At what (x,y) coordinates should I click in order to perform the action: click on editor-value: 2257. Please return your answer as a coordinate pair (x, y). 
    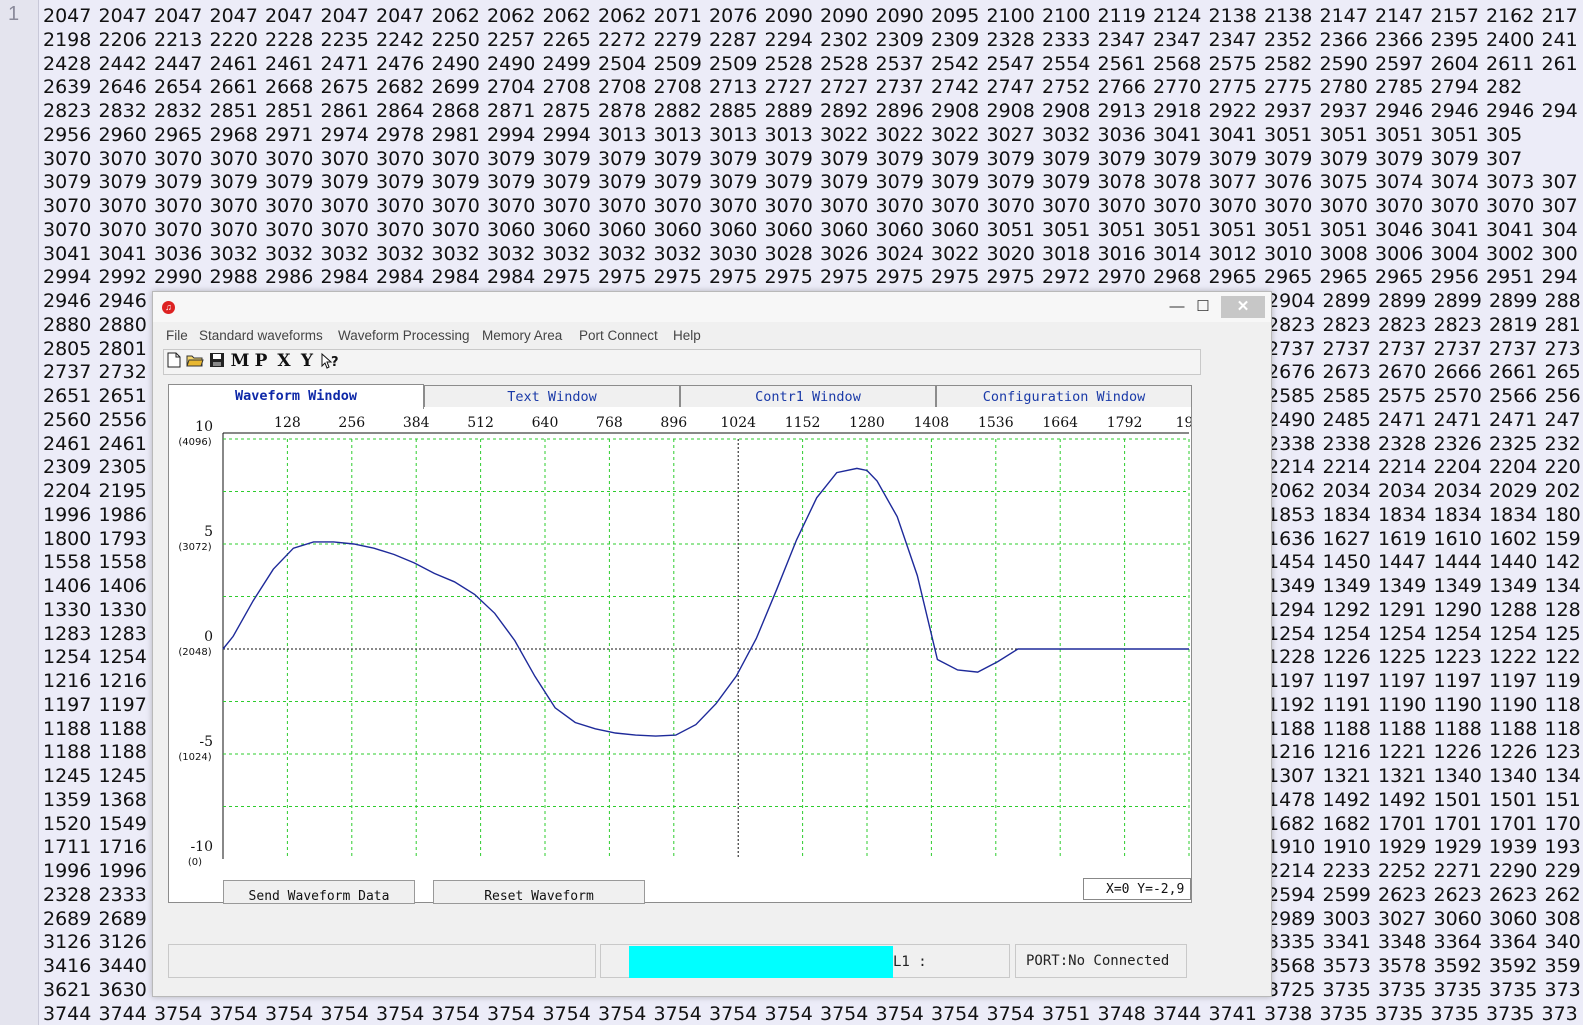
    Looking at the image, I should click on (511, 39).